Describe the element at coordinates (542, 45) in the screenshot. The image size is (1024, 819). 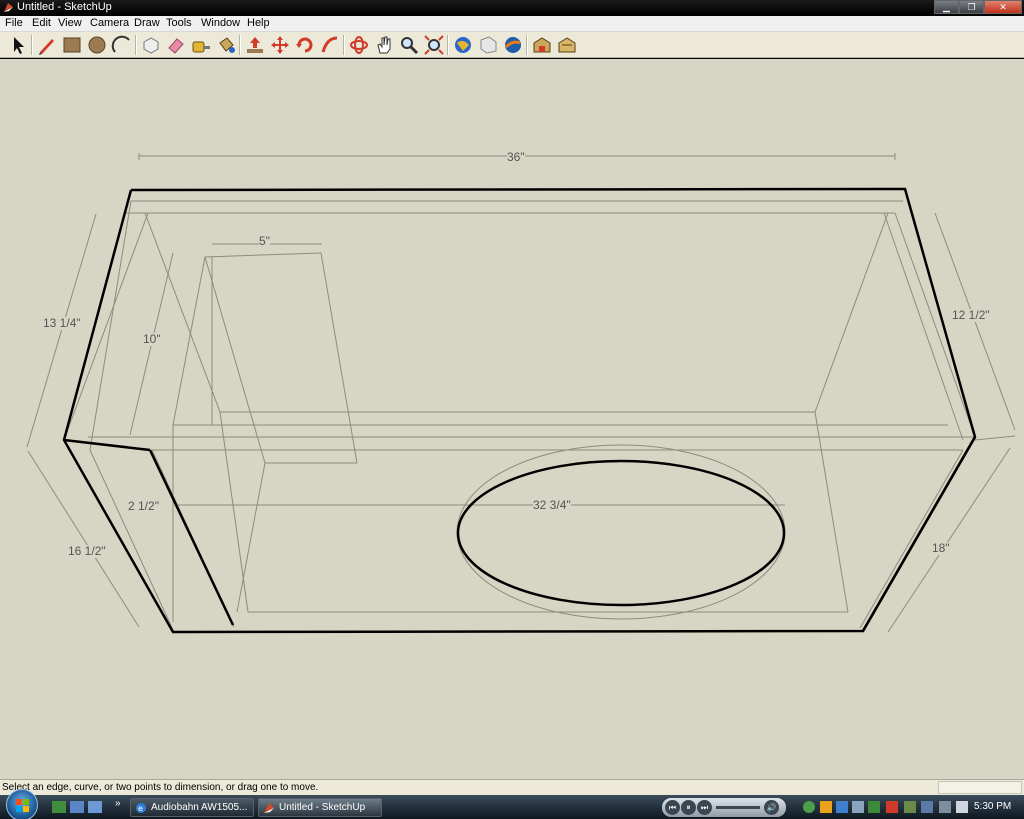
I see `warehouse-icon` at that location.